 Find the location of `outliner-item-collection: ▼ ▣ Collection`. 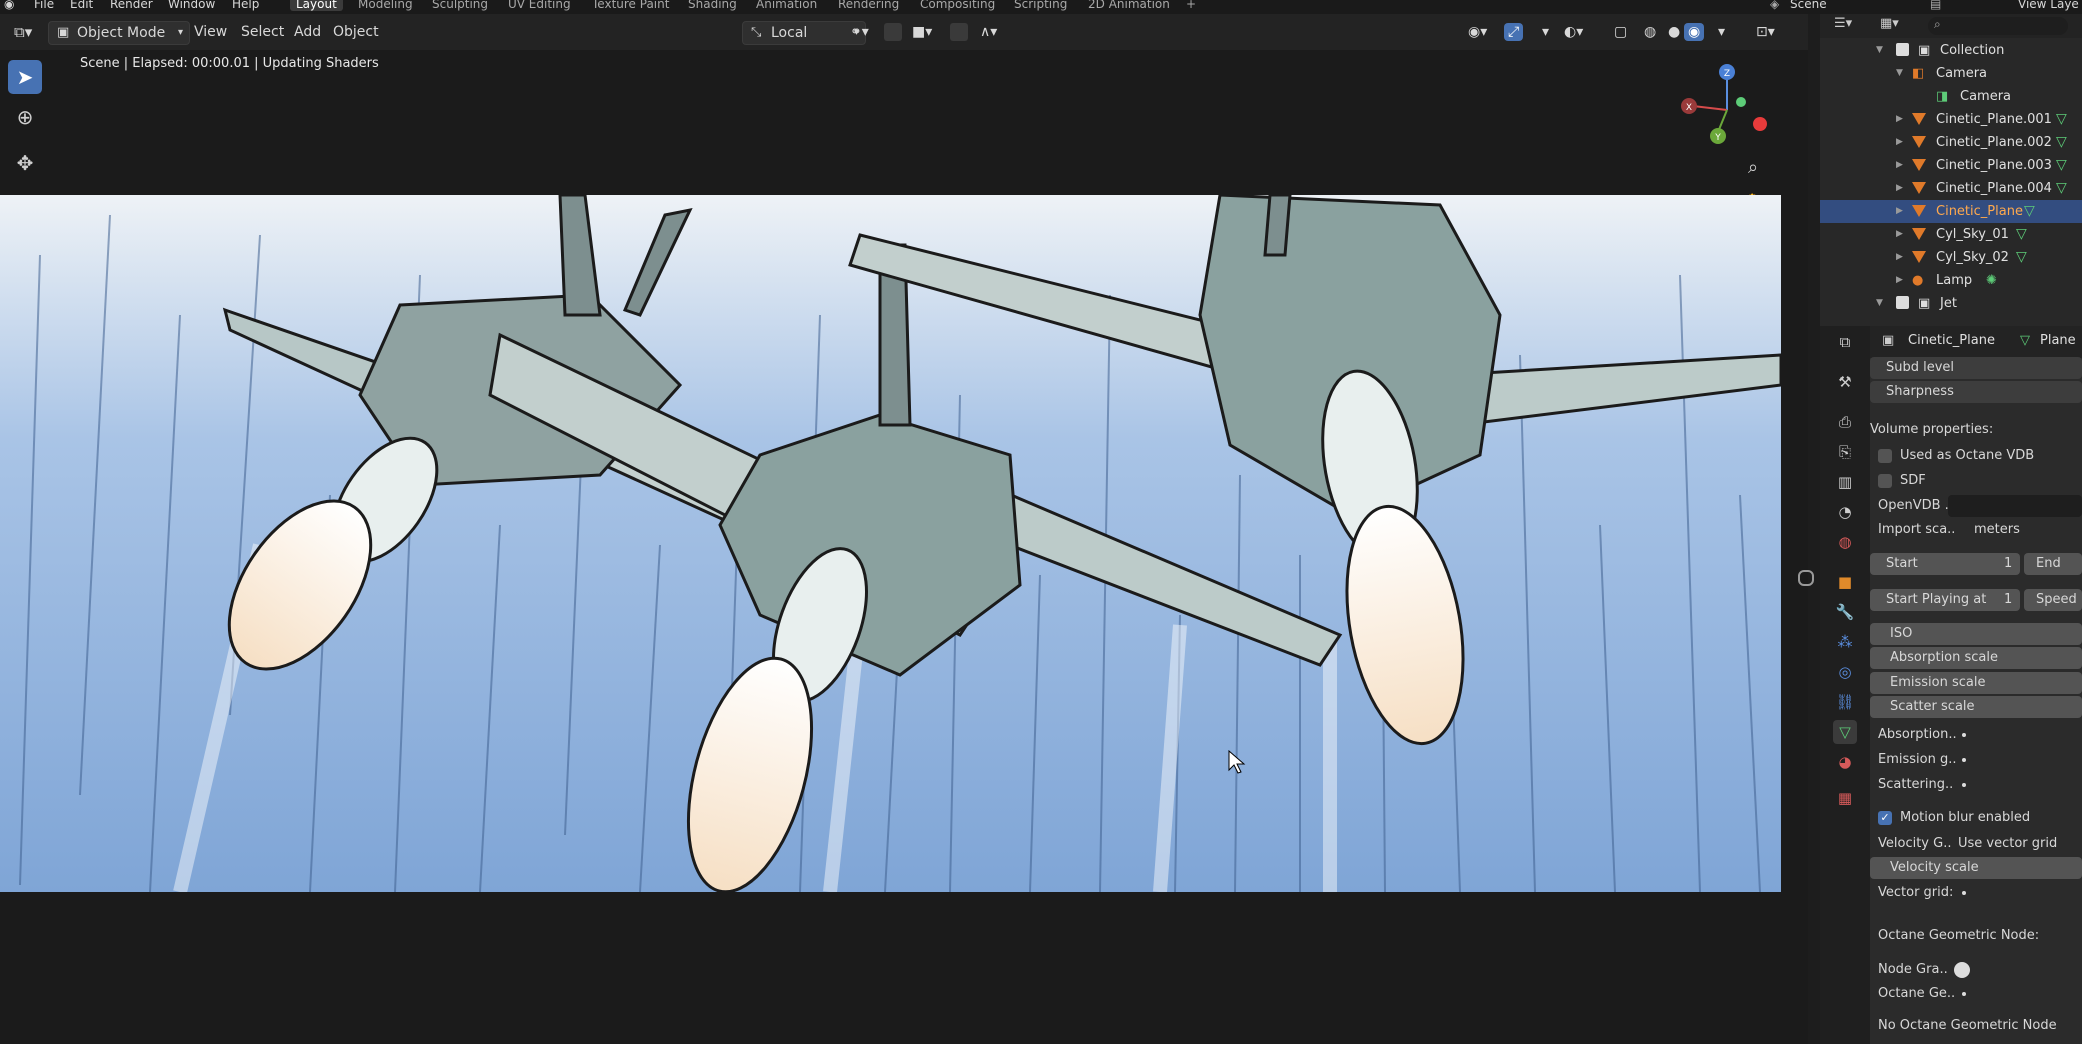

outliner-item-collection: ▼ ▣ Collection is located at coordinates (1951, 50).